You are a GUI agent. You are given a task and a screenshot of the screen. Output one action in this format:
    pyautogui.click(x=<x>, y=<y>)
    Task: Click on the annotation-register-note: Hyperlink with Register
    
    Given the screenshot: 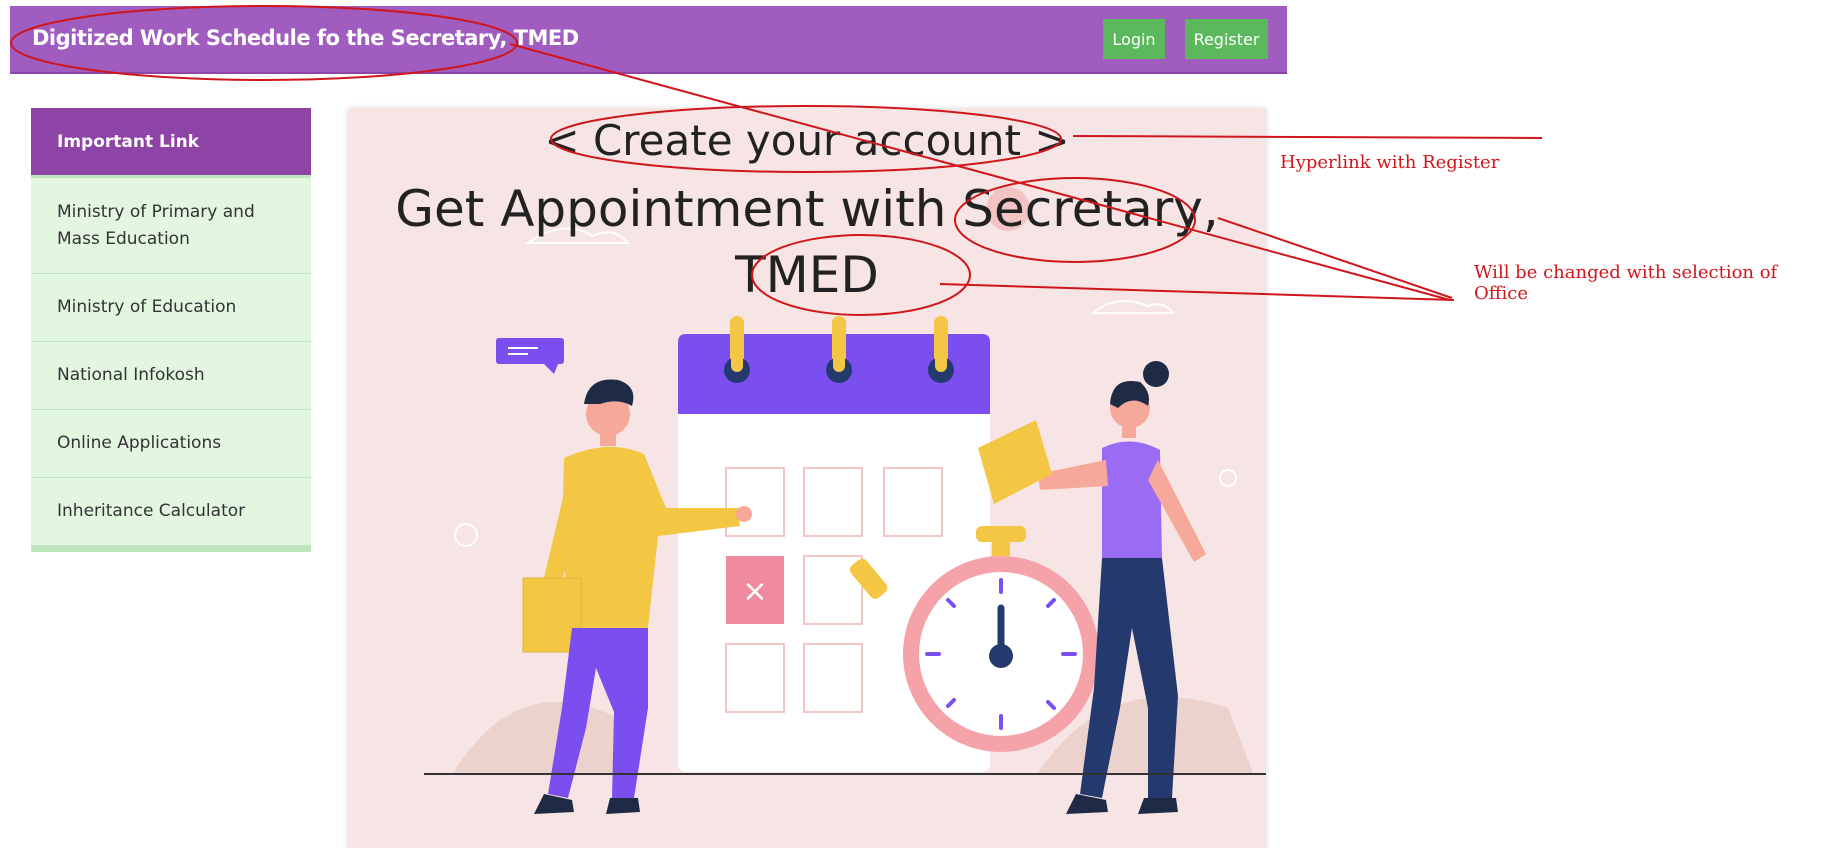 What is the action you would take?
    pyautogui.click(x=1390, y=162)
    